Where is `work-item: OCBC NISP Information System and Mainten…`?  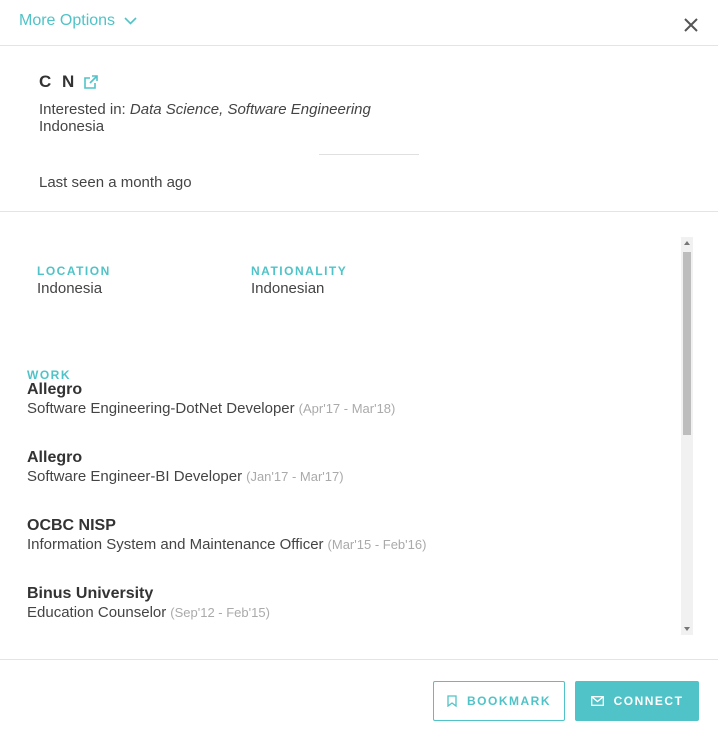 work-item: OCBC NISP Information System and Mainten… is located at coordinates (226, 535).